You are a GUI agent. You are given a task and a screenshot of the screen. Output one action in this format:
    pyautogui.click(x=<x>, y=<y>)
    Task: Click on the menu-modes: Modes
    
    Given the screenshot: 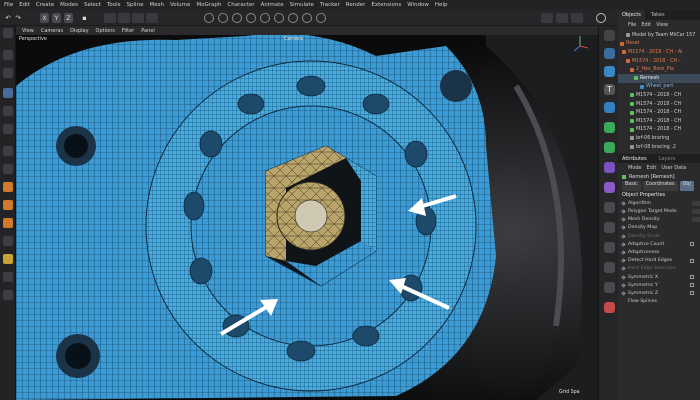 What is the action you would take?
    pyautogui.click(x=69, y=5)
    